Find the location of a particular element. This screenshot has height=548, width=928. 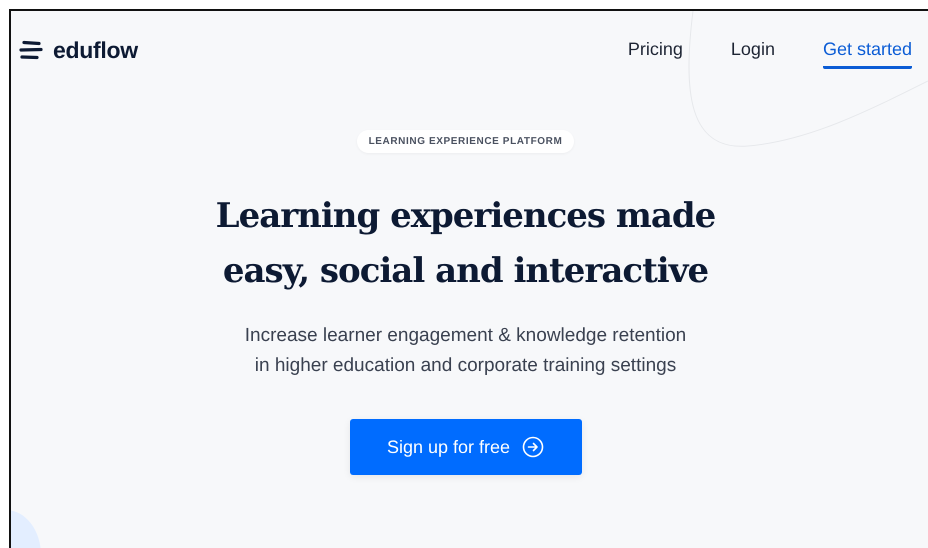

hero-title: Learning experiences made easy, social and interactive is located at coordinates (466, 244).